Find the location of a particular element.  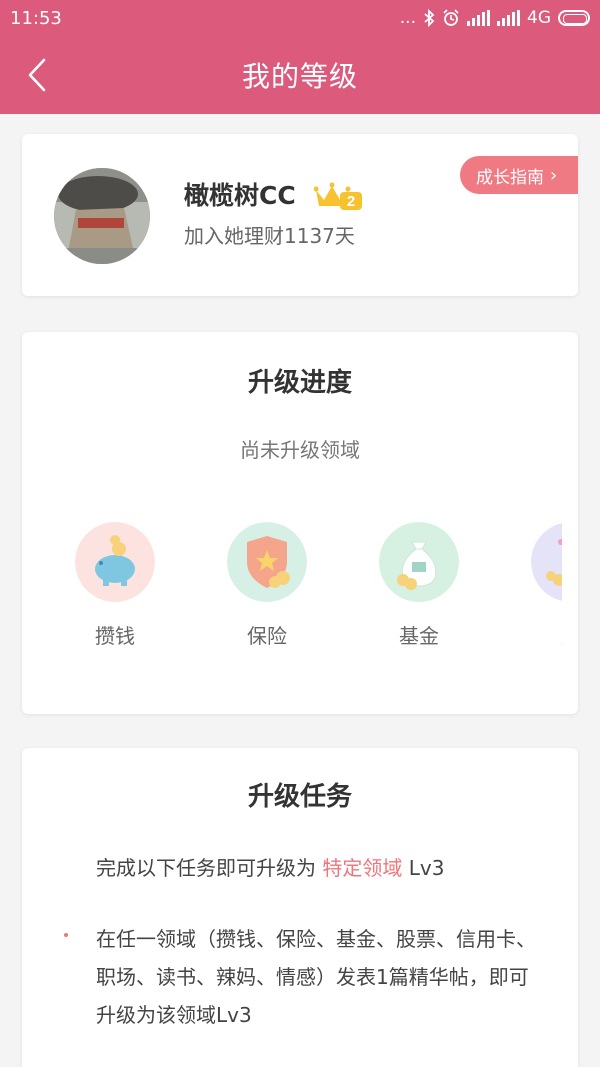

tasks-intro-highlight: 特定领域 is located at coordinates (362, 868).